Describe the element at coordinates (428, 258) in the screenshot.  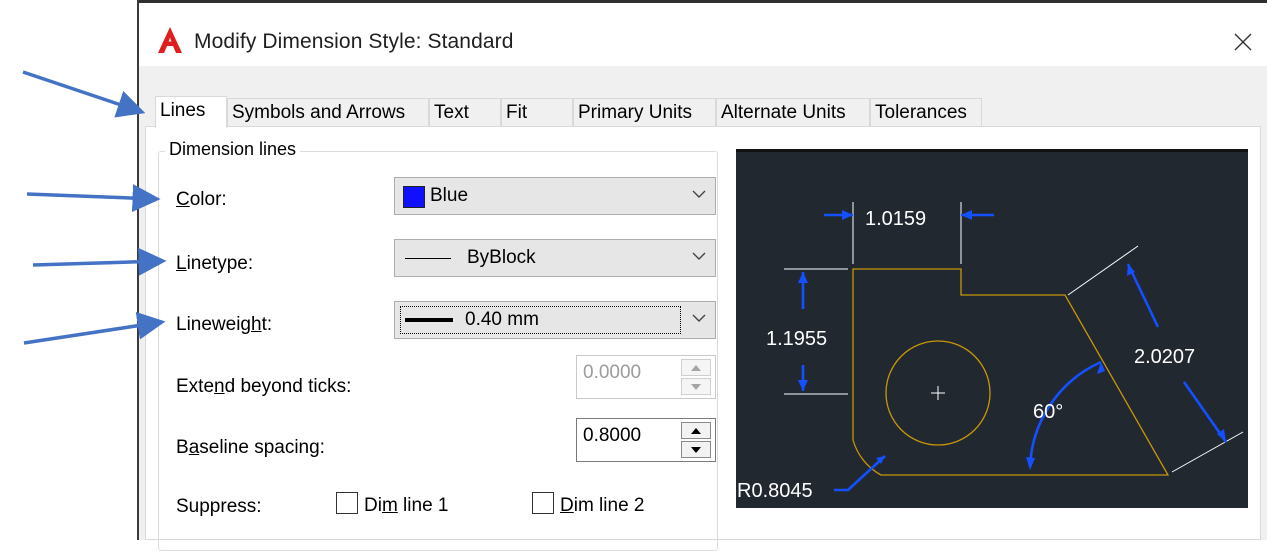
I see `linetype-sample-line` at that location.